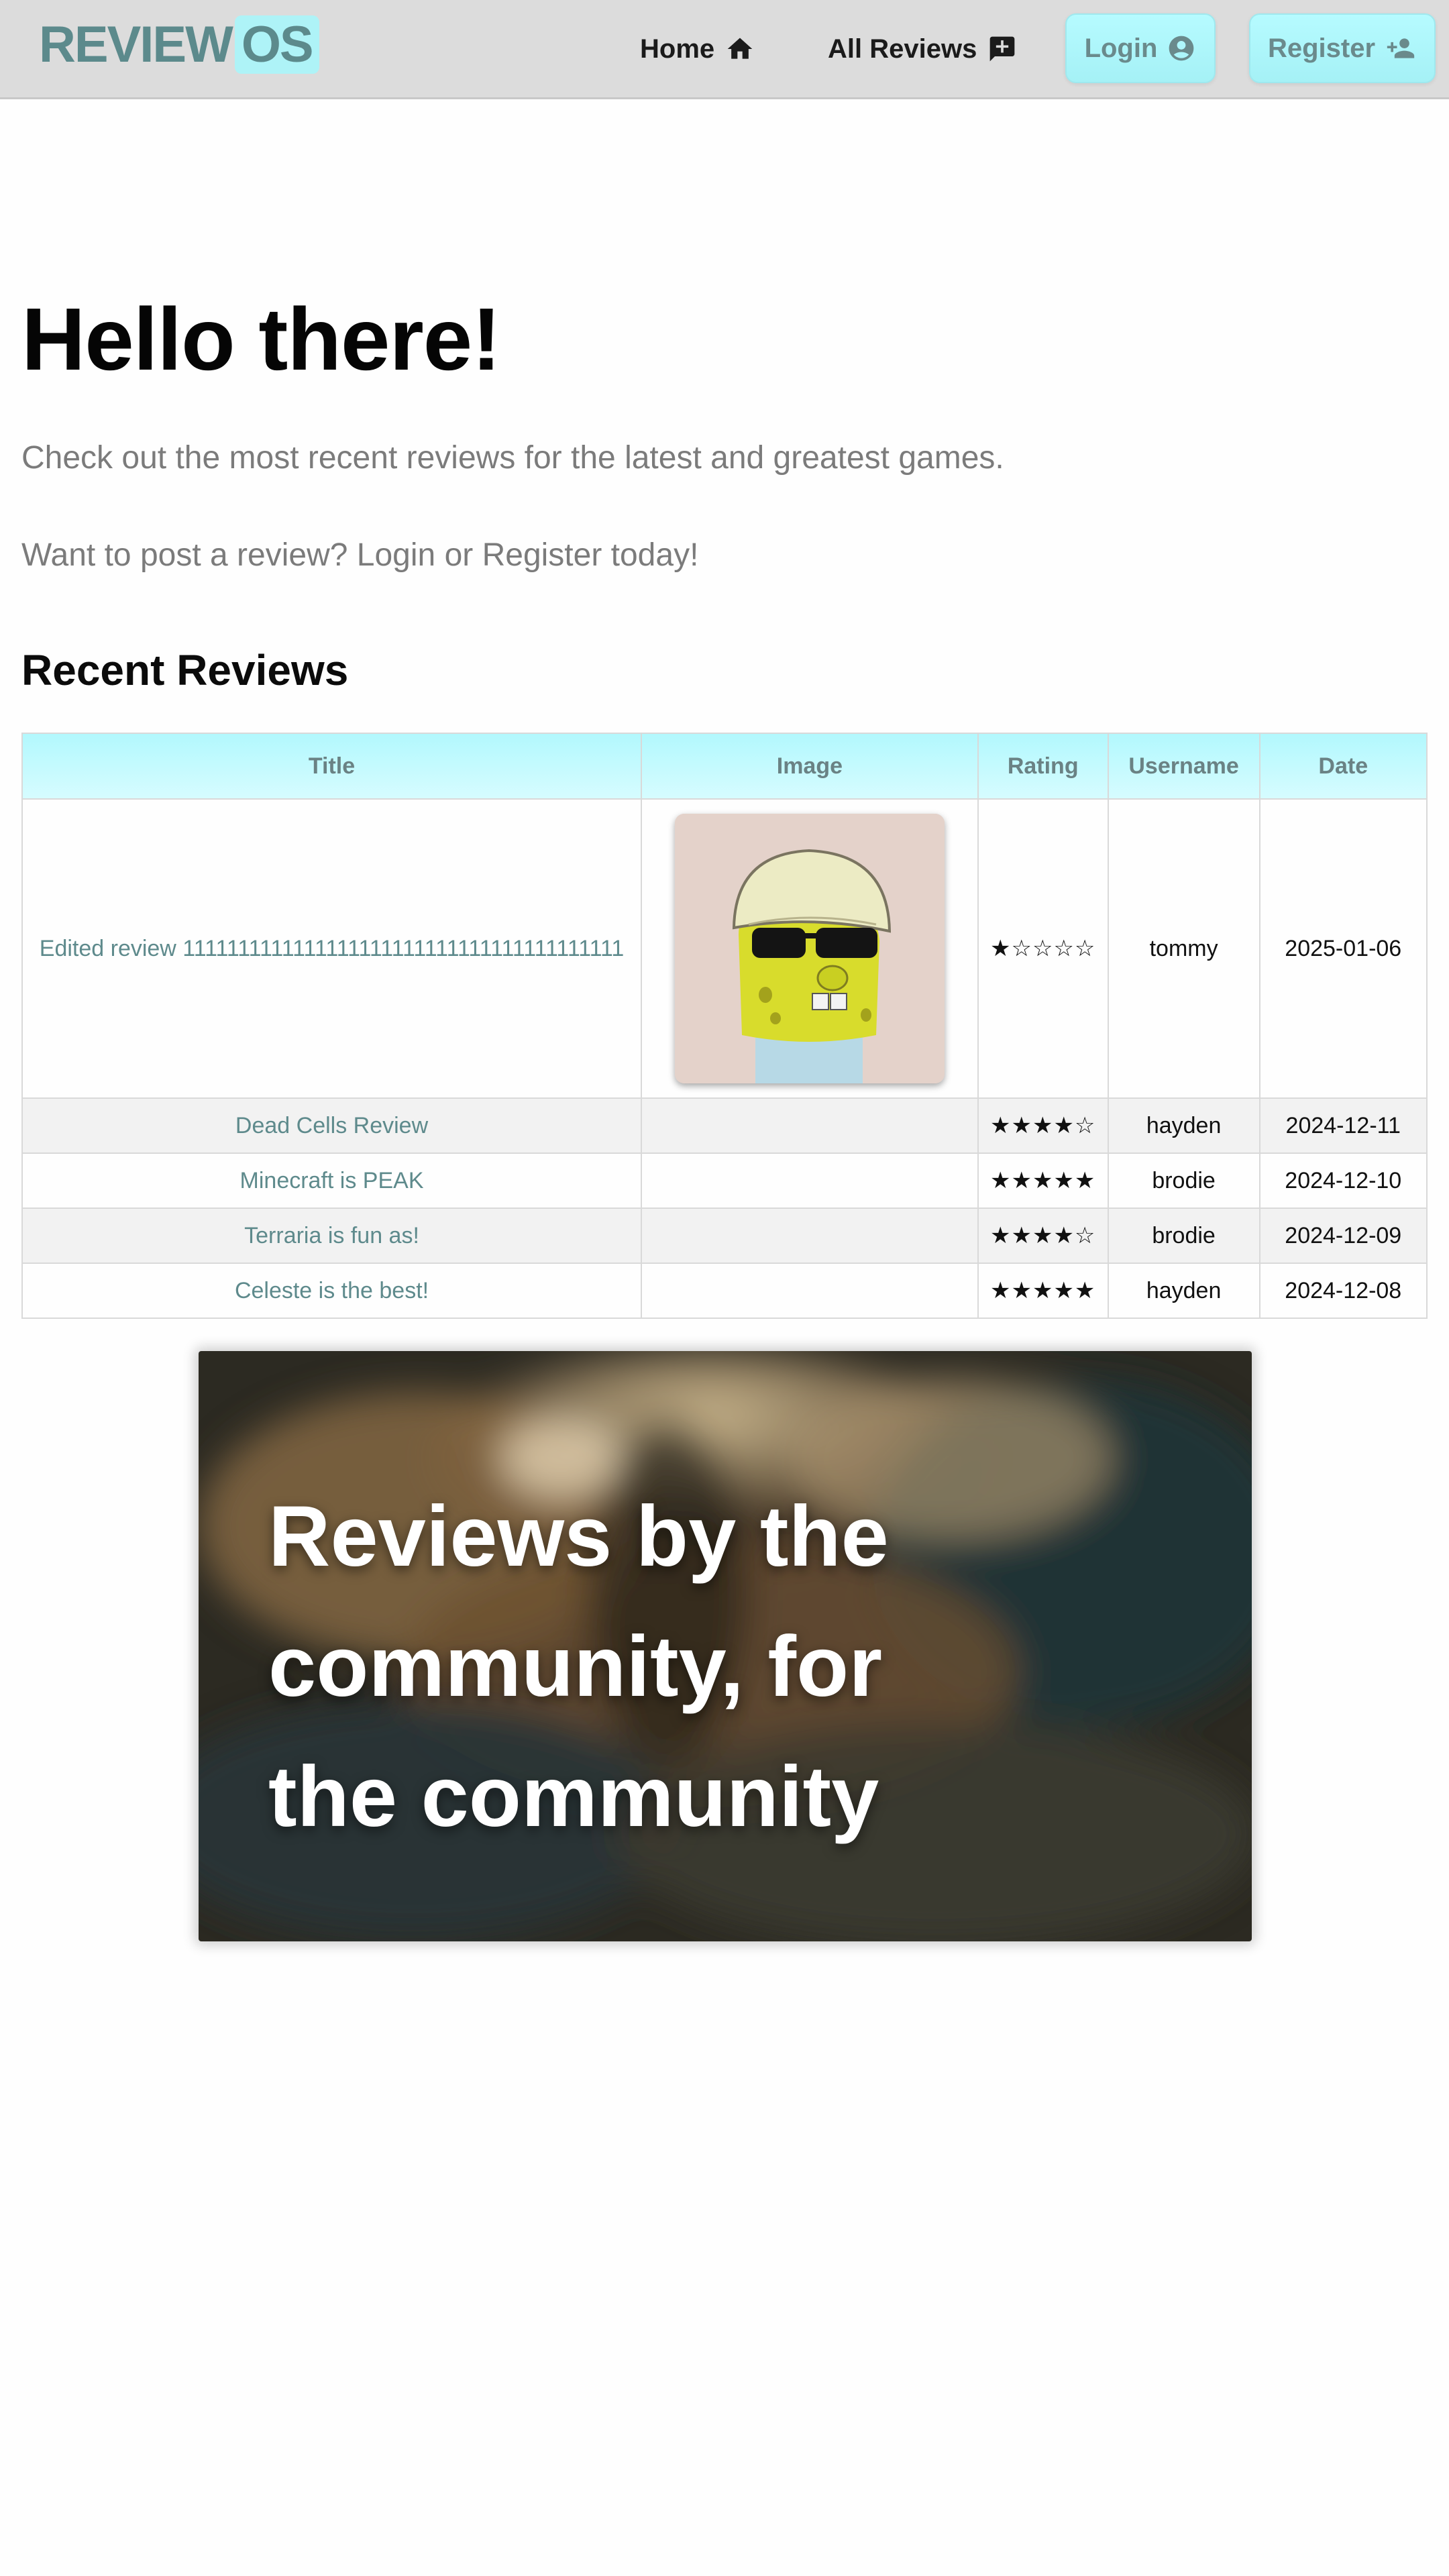 This screenshot has width=1449, height=2576. Describe the element at coordinates (1343, 766) in the screenshot. I see `column-header-date: Date` at that location.